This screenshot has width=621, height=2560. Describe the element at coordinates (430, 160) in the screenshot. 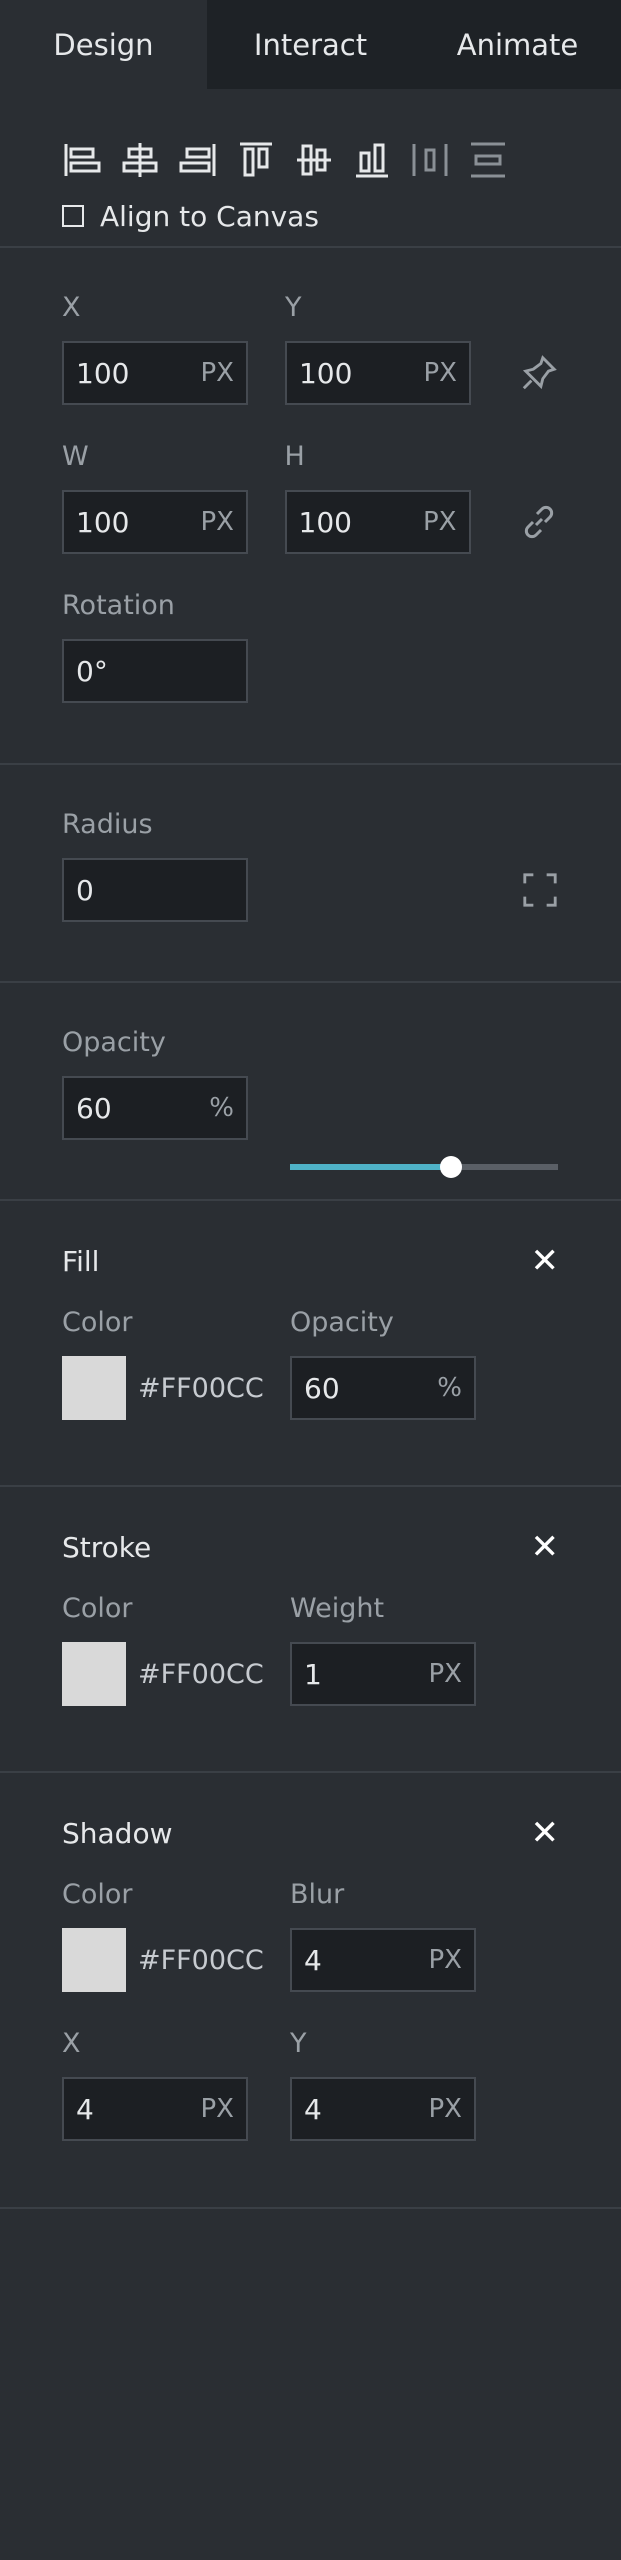

I see `distribute-horizontal-icon` at that location.